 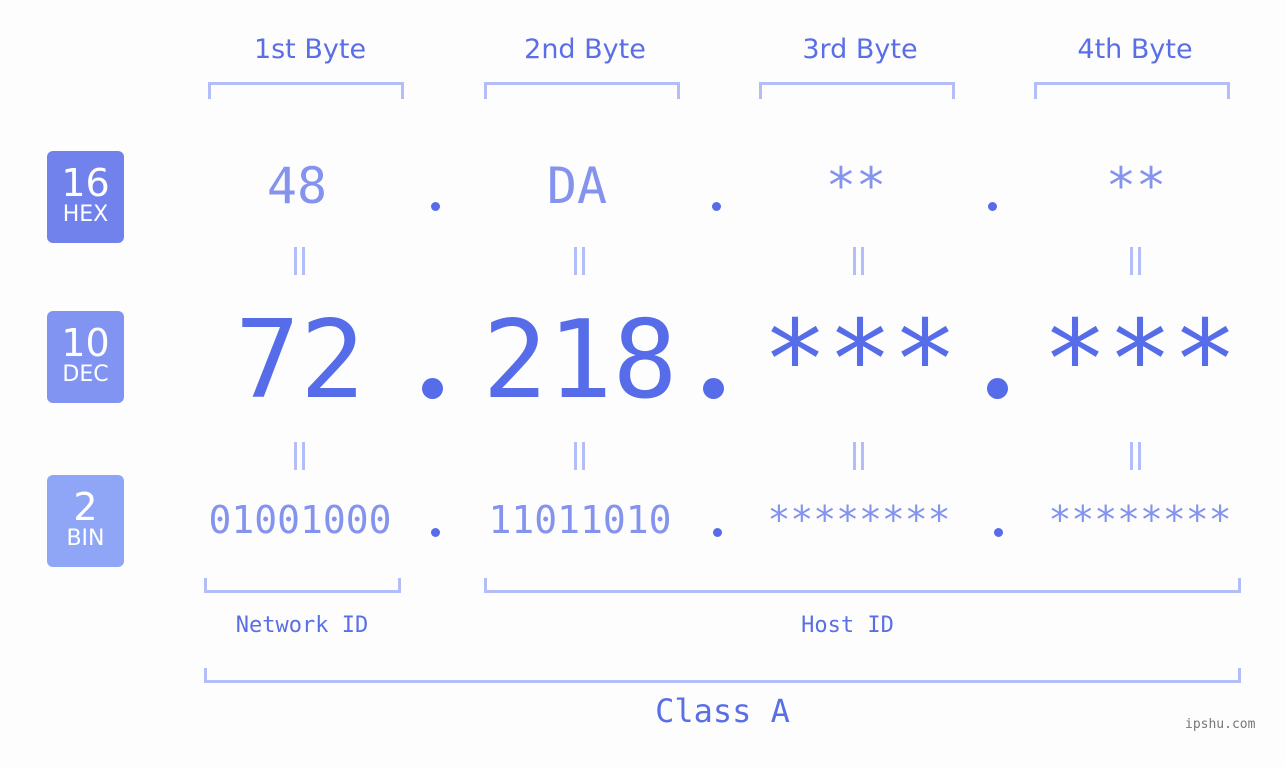 What do you see at coordinates (85, 183) in the screenshot?
I see `hex-base: 16` at bounding box center [85, 183].